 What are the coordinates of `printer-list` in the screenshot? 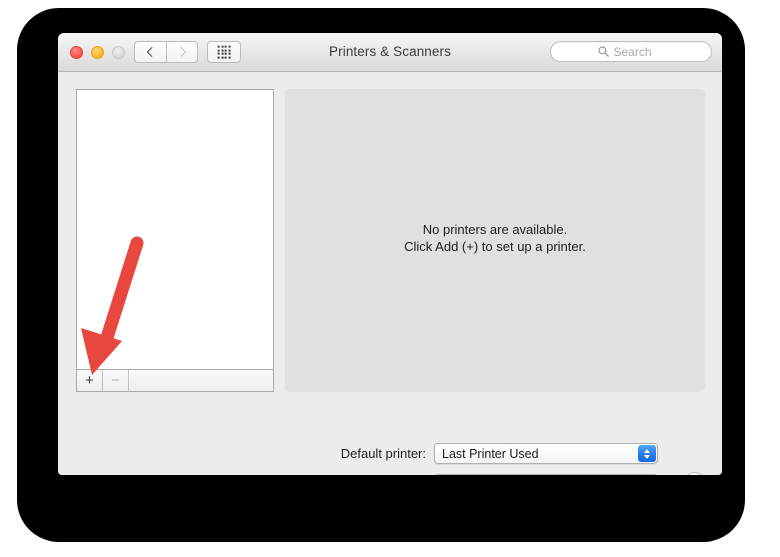 It's located at (175, 229).